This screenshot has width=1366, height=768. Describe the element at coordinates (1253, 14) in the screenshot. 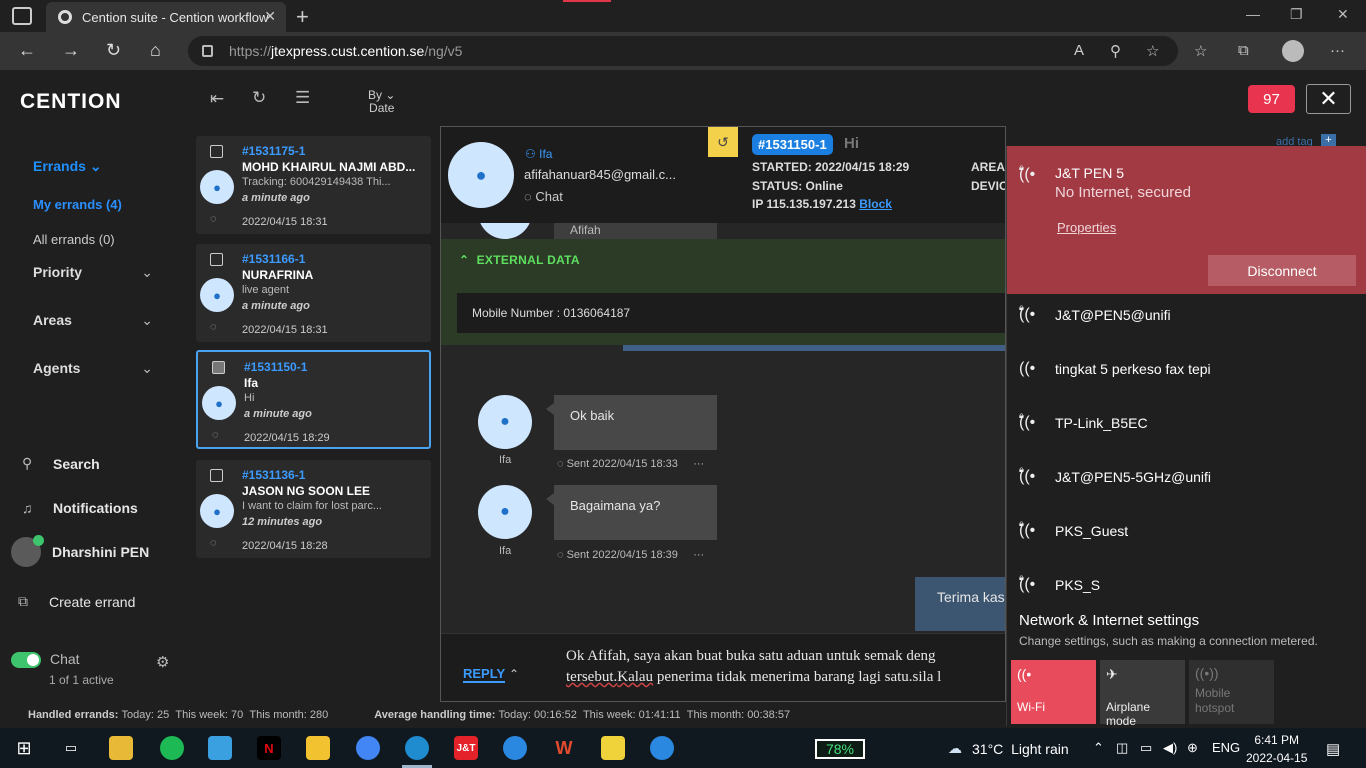

I see `minimize-icon: ―` at that location.